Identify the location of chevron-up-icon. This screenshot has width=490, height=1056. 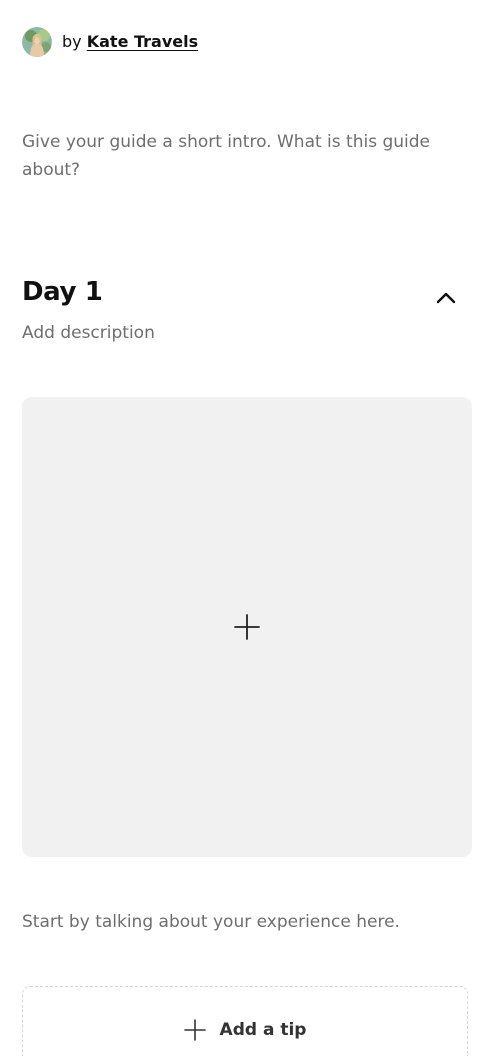
(446, 298).